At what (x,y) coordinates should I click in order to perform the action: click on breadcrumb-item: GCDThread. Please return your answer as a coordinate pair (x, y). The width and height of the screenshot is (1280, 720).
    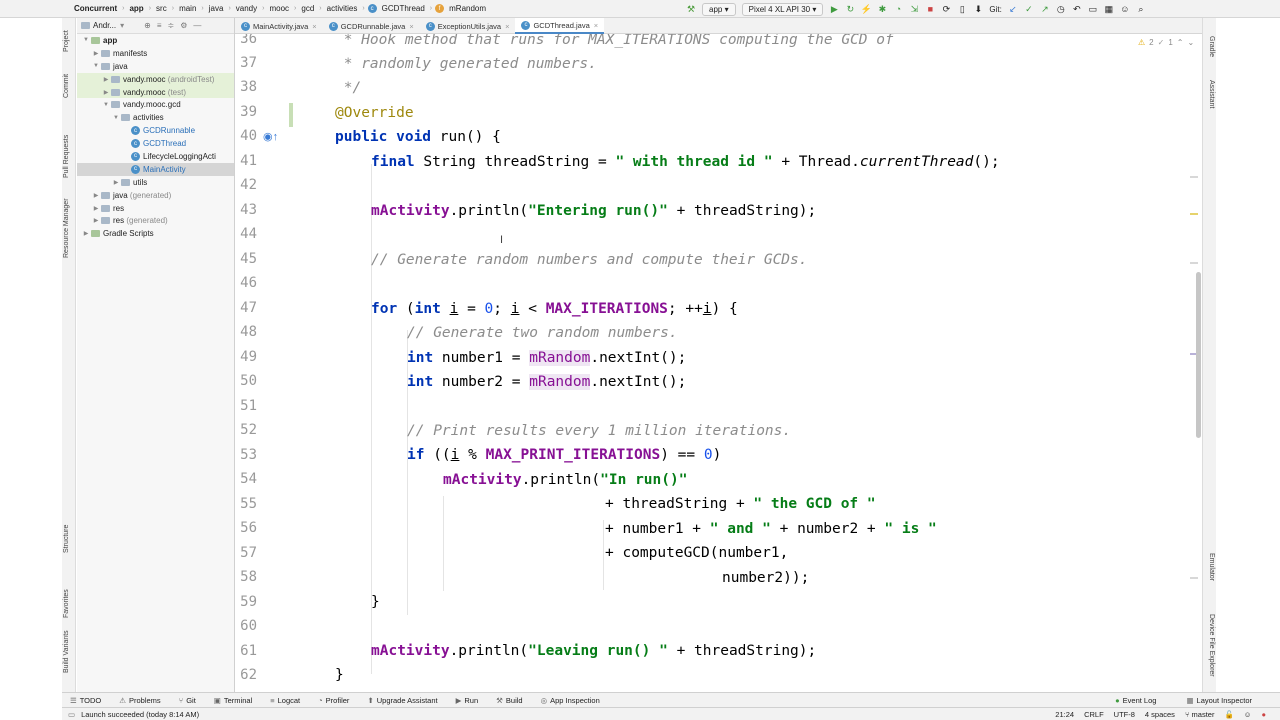
    Looking at the image, I should click on (403, 8).